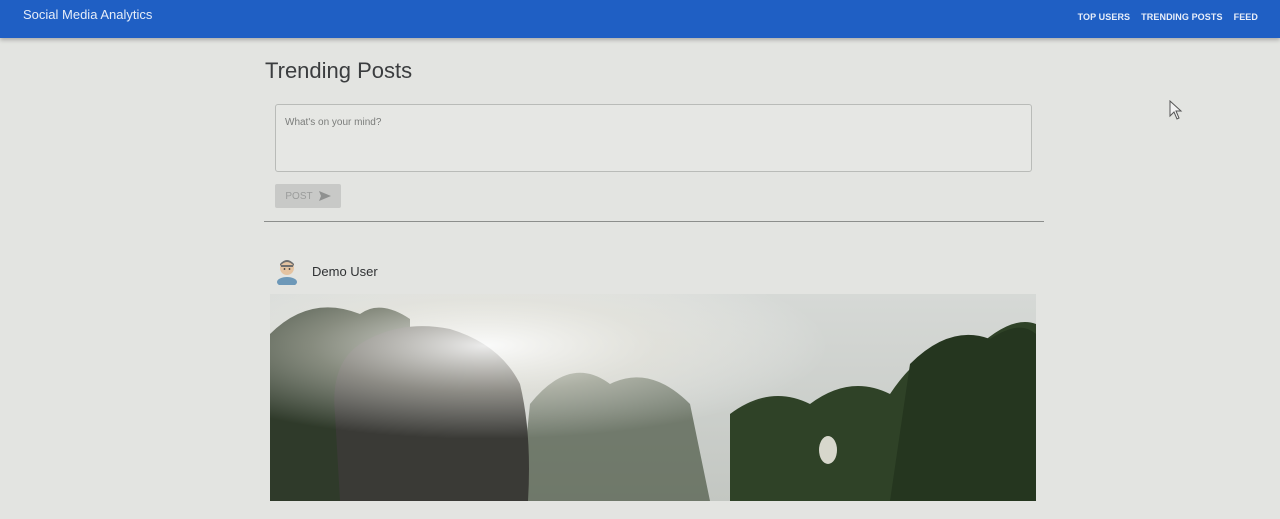 The width and height of the screenshot is (1280, 519). I want to click on nav-trending-posts: TRENDING POSTS, so click(1181, 17).